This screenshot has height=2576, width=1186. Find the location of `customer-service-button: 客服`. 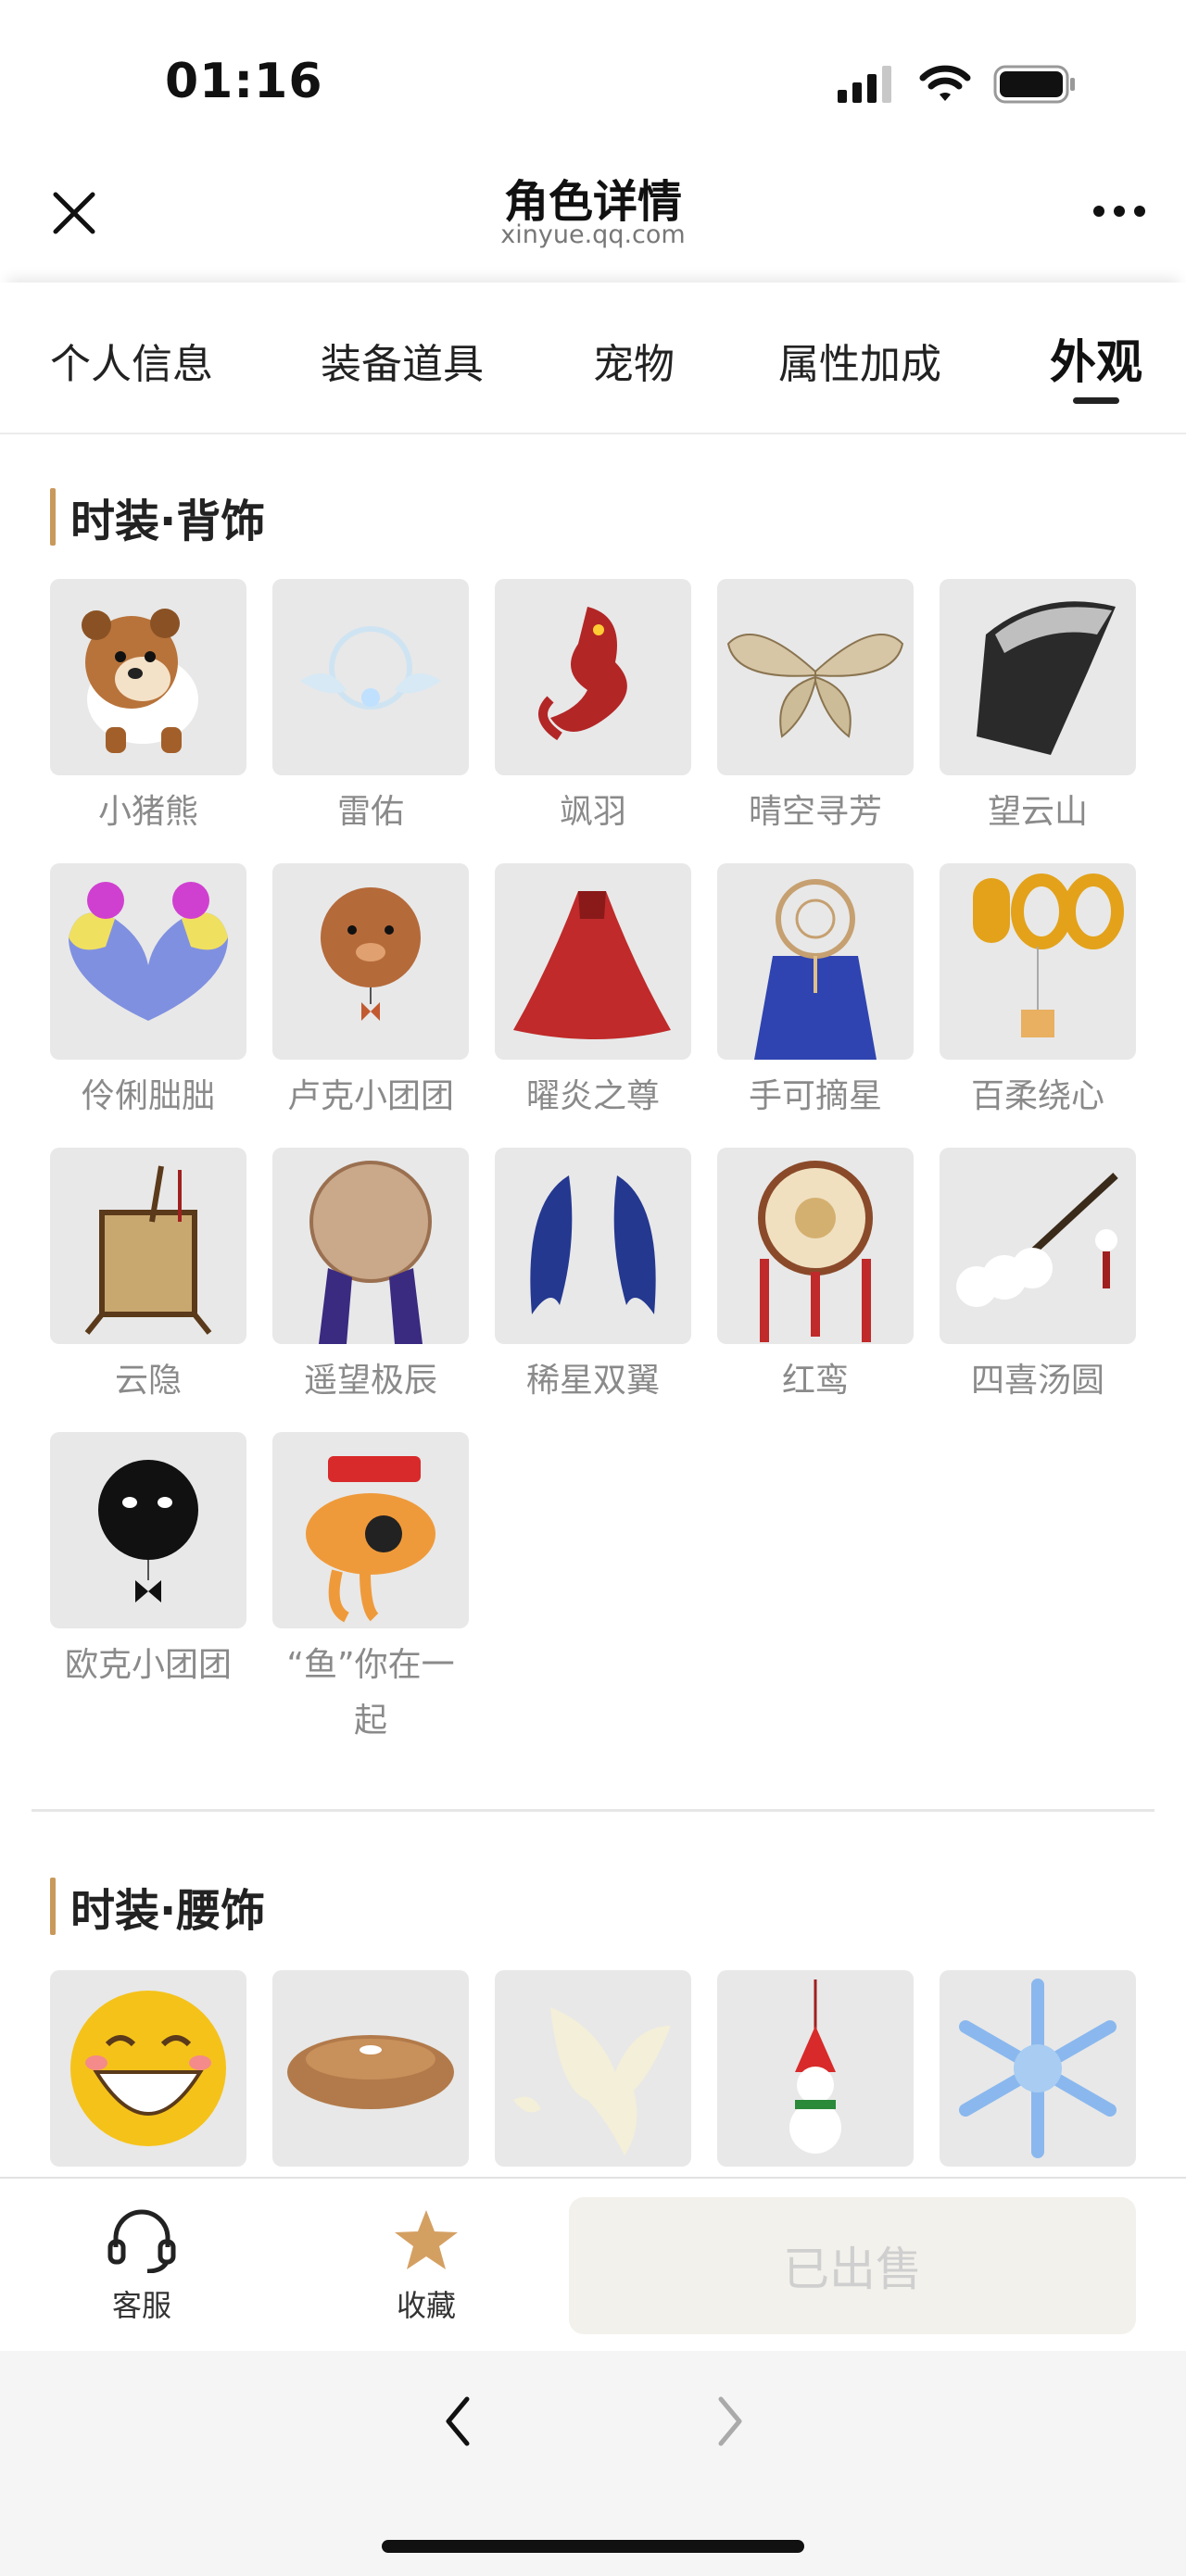

customer-service-button: 客服 is located at coordinates (142, 2265).